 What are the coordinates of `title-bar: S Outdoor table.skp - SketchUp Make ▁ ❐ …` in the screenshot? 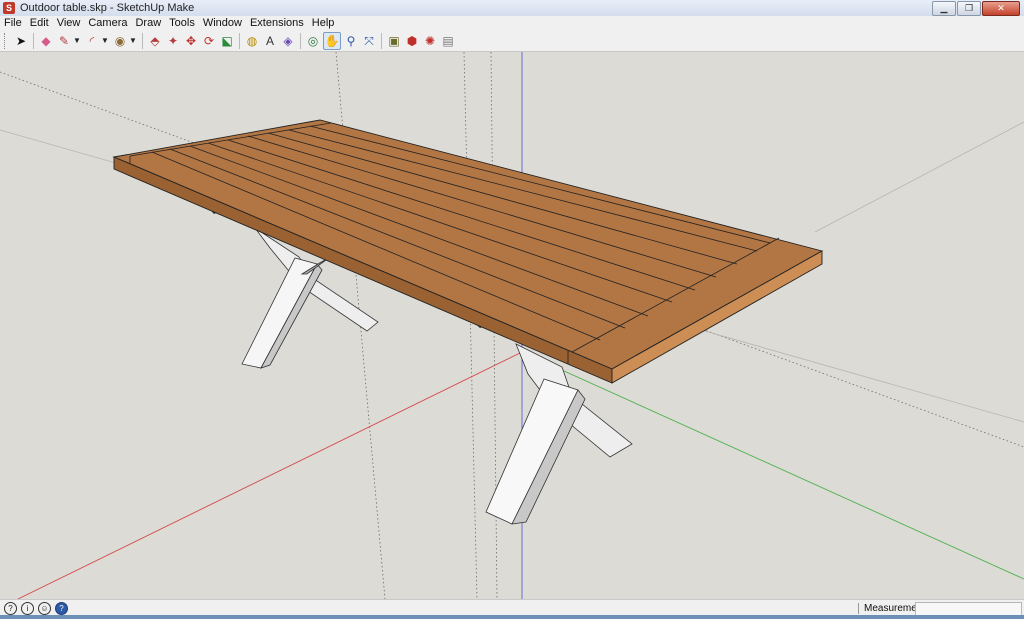 It's located at (512, 8).